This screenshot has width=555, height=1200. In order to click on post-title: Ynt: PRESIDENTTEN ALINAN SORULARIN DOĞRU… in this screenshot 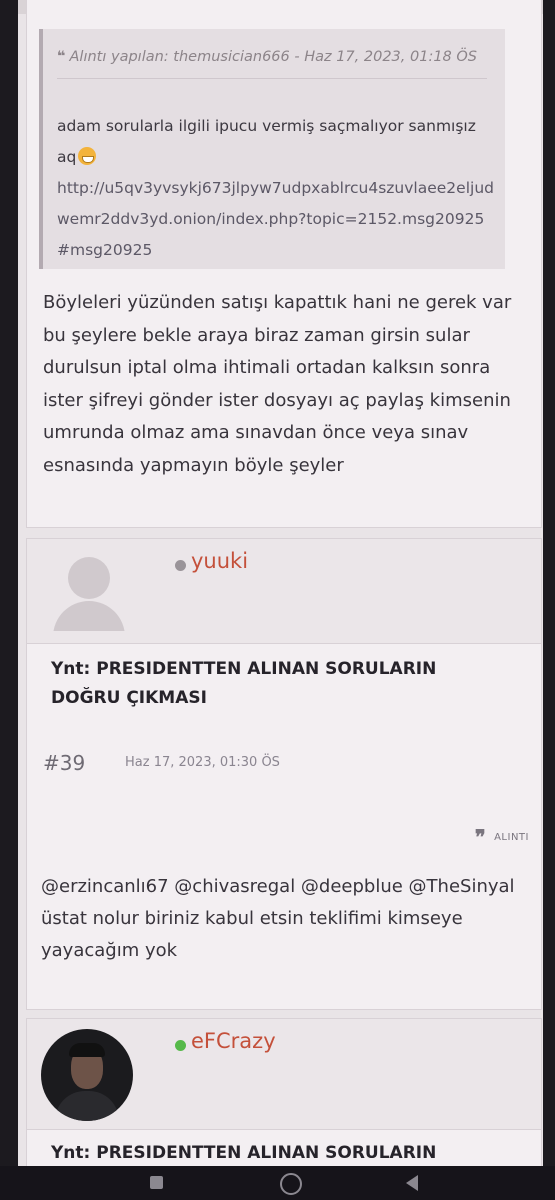, I will do `click(281, 684)`.